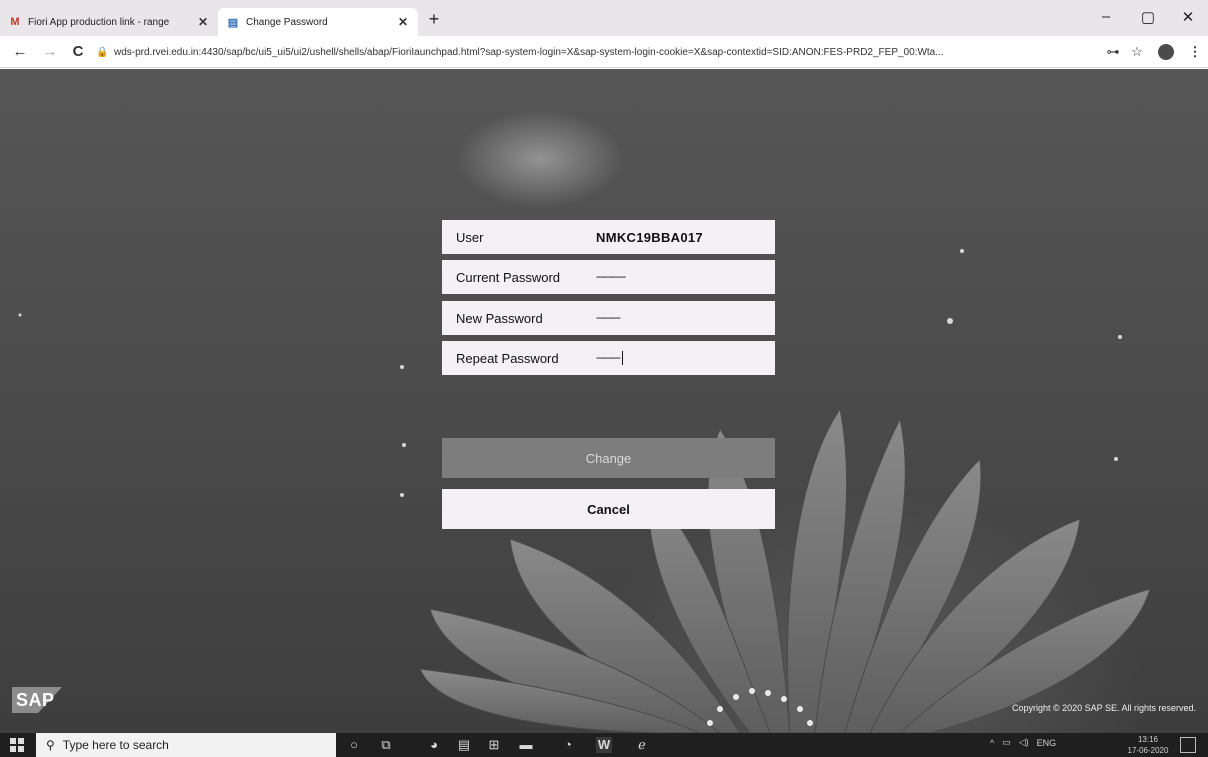 This screenshot has height=757, width=1208. I want to click on volume-icon: ◁), so click(1024, 742).